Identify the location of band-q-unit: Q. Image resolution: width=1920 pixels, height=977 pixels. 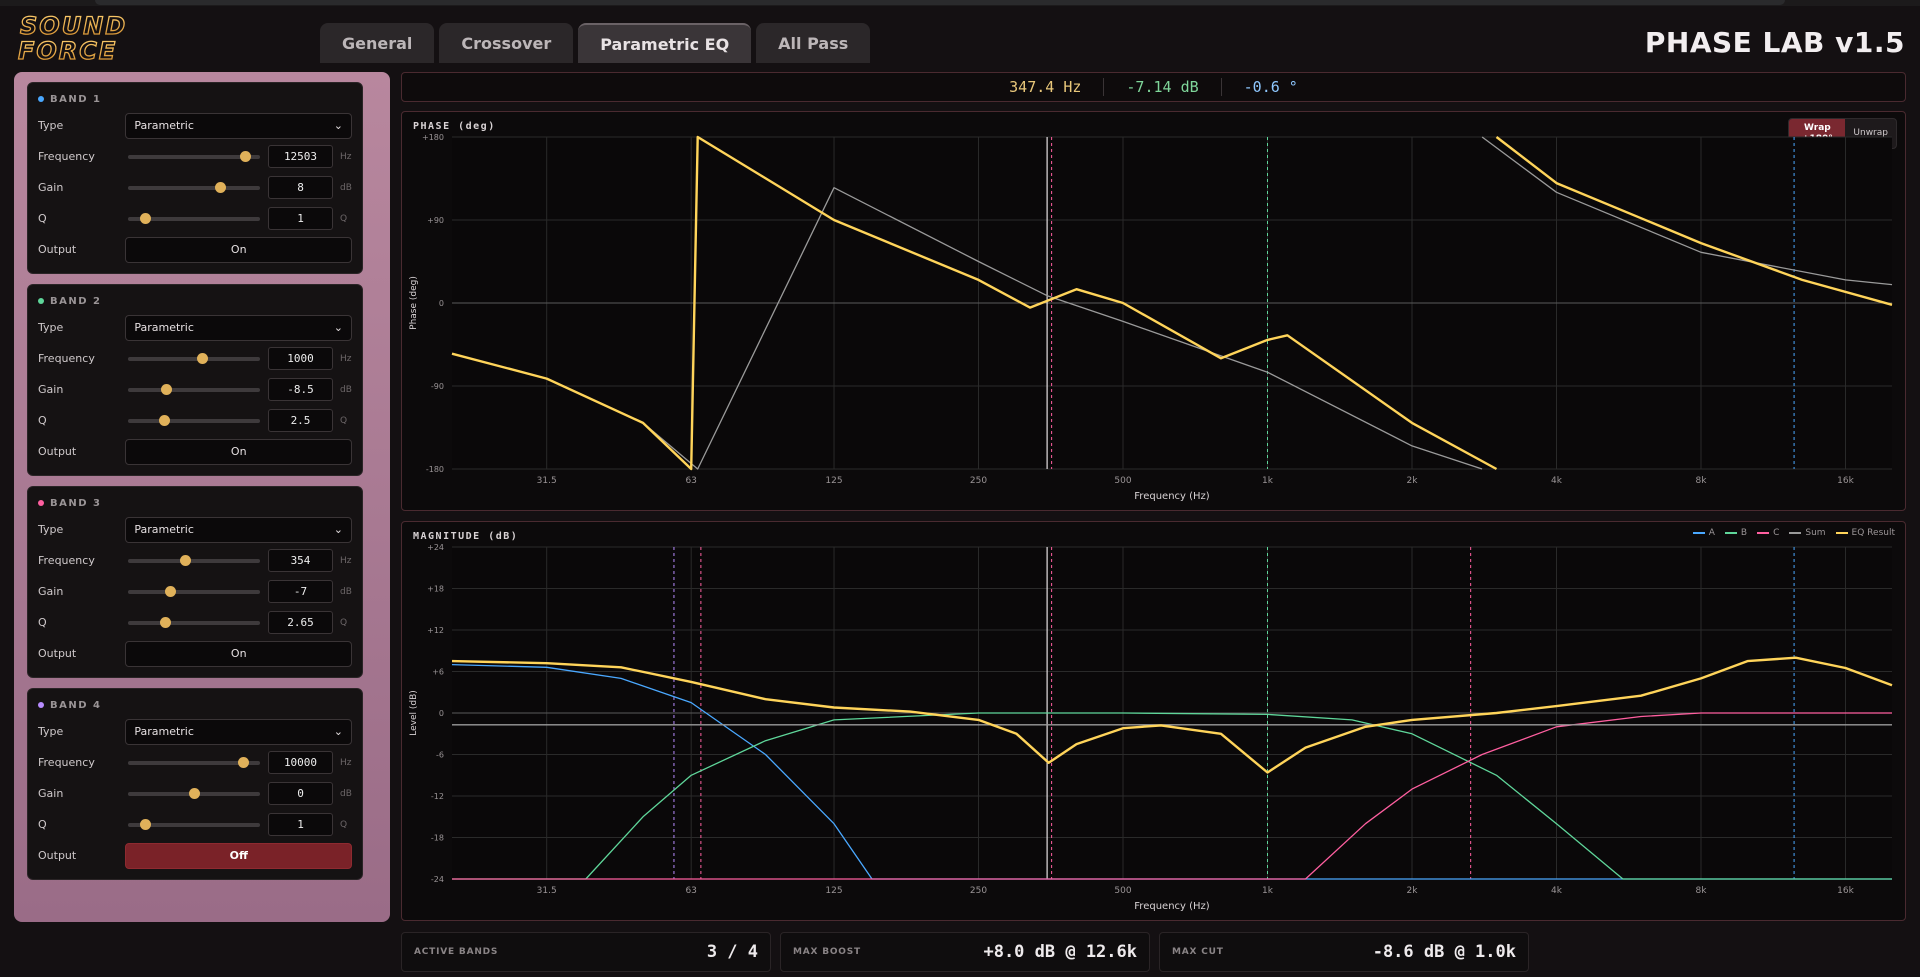
(344, 218).